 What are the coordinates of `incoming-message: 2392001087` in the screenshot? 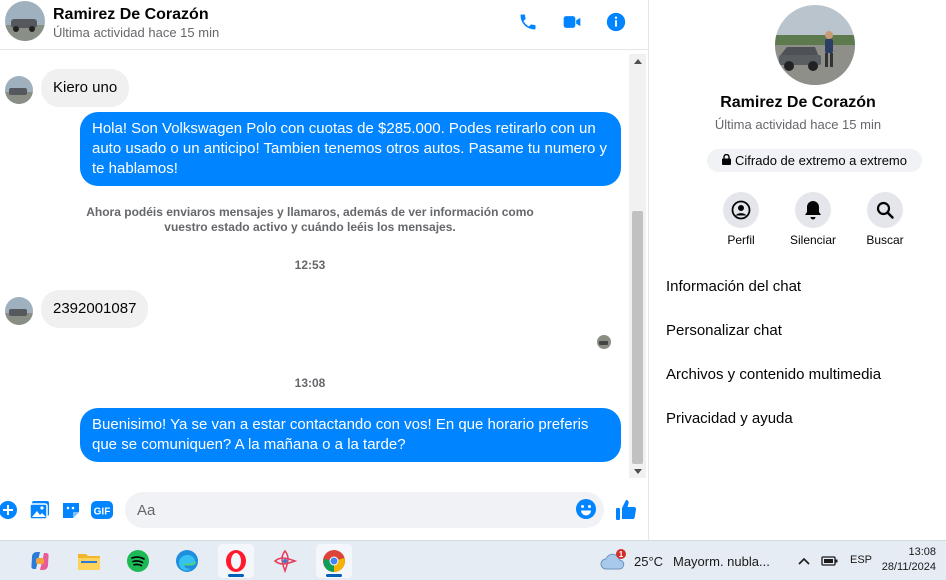 It's located at (95, 309).